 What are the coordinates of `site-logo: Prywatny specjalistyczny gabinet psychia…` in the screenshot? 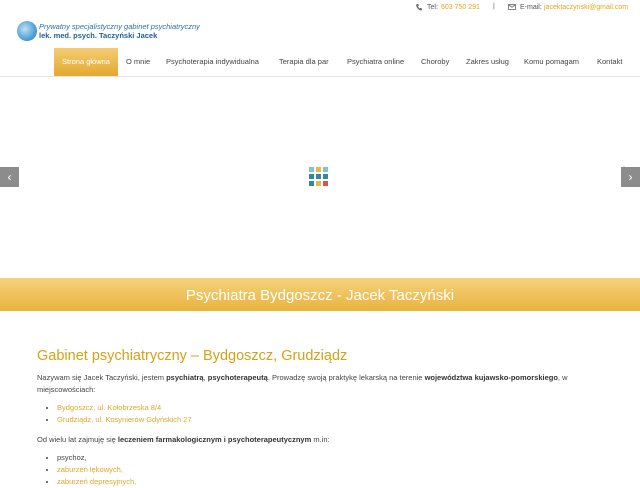 It's located at (117, 34).